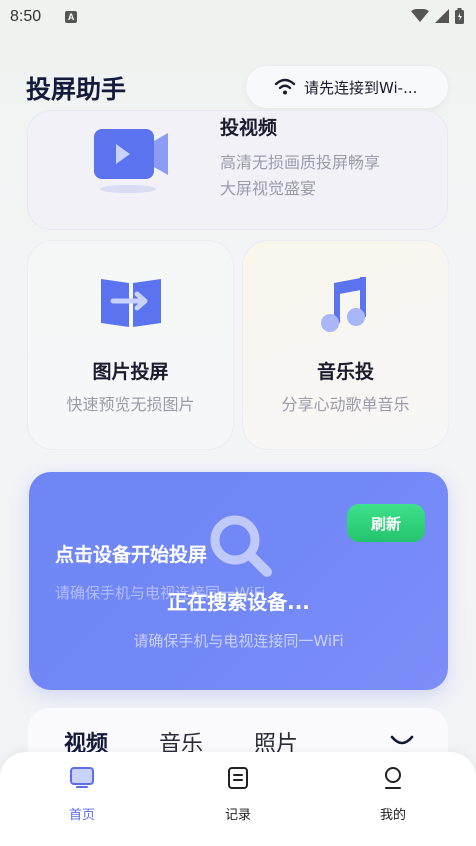 The height and width of the screenshot is (846, 476). Describe the element at coordinates (393, 794) in the screenshot. I see `nav-profile: 我的` at that location.